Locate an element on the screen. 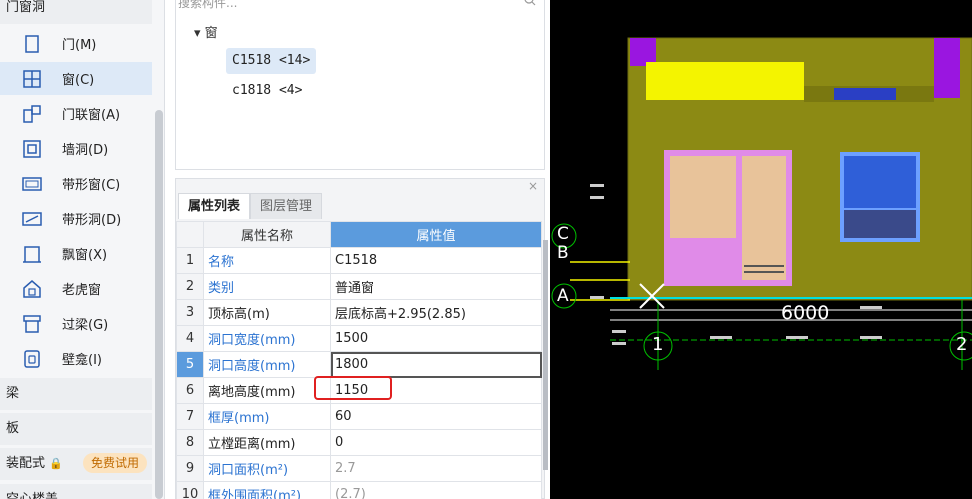 This screenshot has height=499, width=972. section-prefab-label: 装配式 is located at coordinates (26, 463).